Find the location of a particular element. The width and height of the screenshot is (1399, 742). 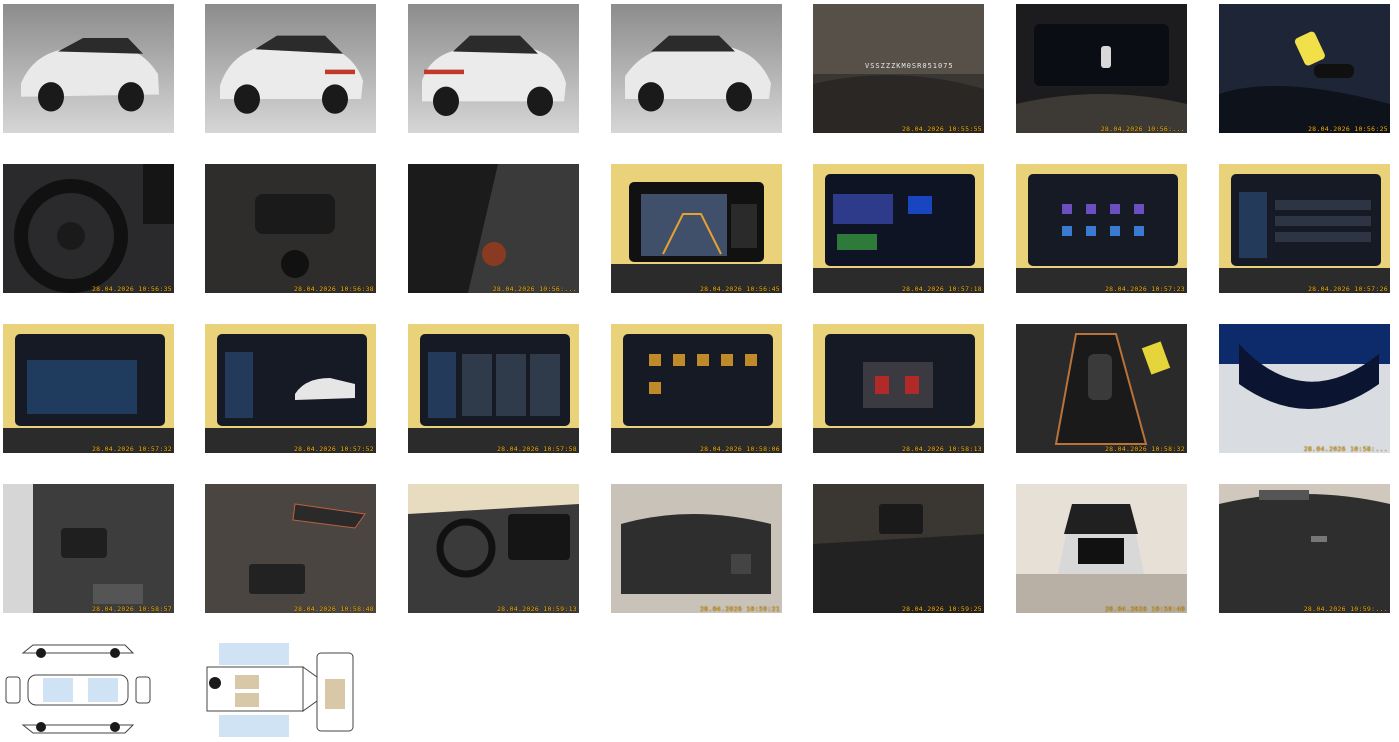

photo-screen-settings: 28.04.2026 10:57:26 is located at coordinates (1304, 228).